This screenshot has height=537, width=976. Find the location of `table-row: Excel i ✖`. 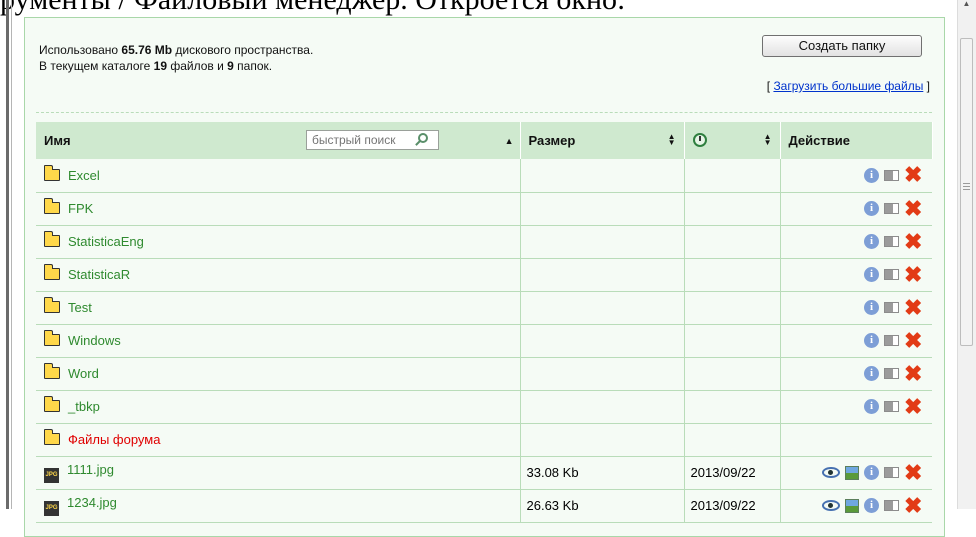

table-row: Excel i ✖ is located at coordinates (484, 176).